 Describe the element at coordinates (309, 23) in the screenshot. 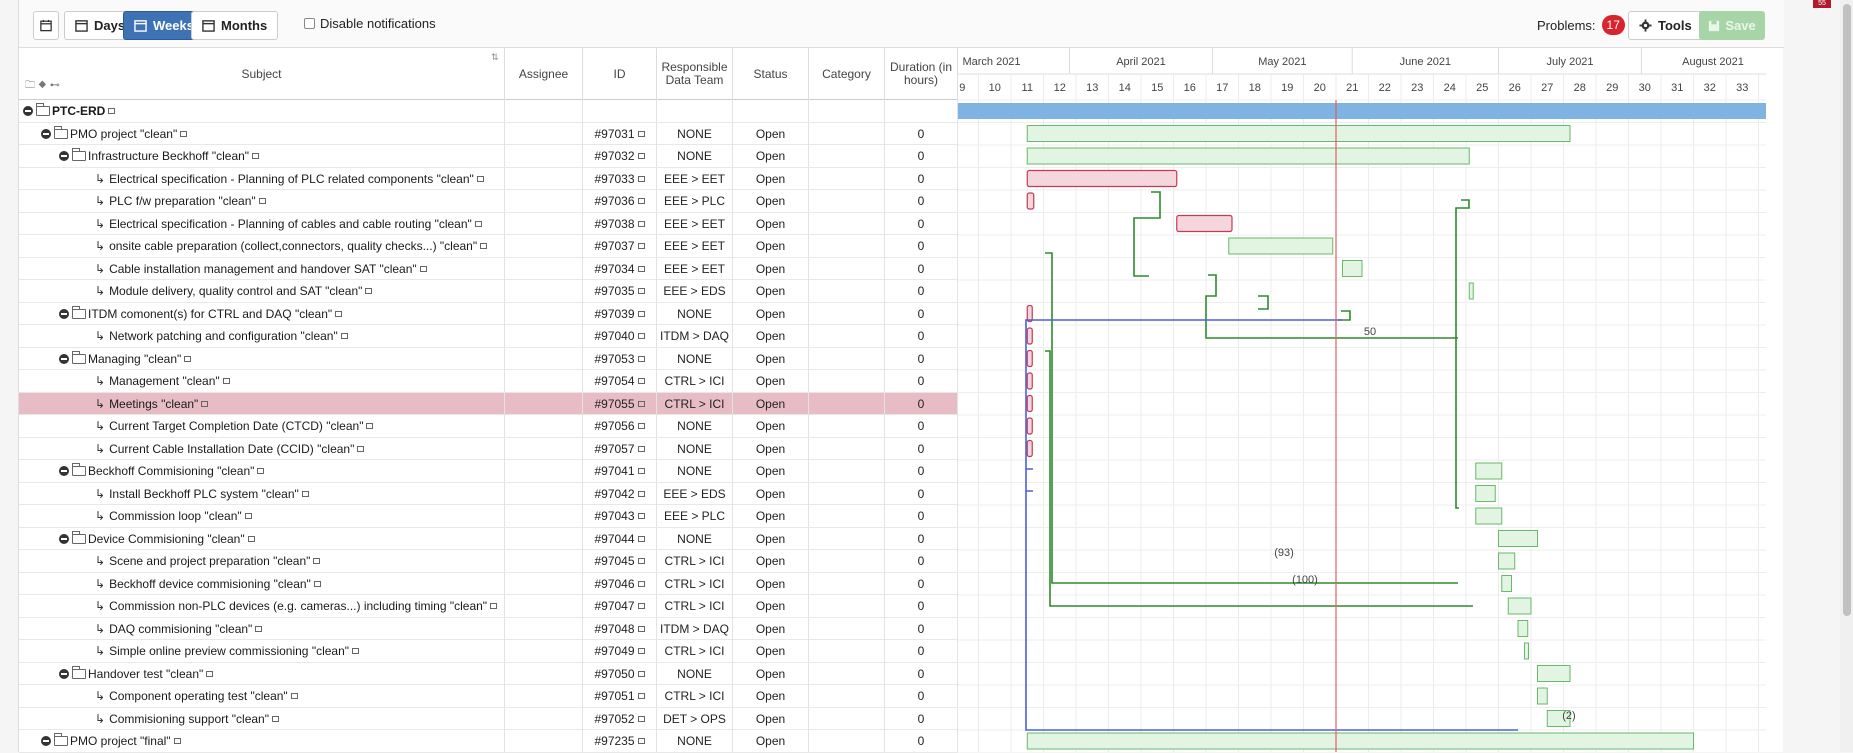

I see `checkbox` at that location.